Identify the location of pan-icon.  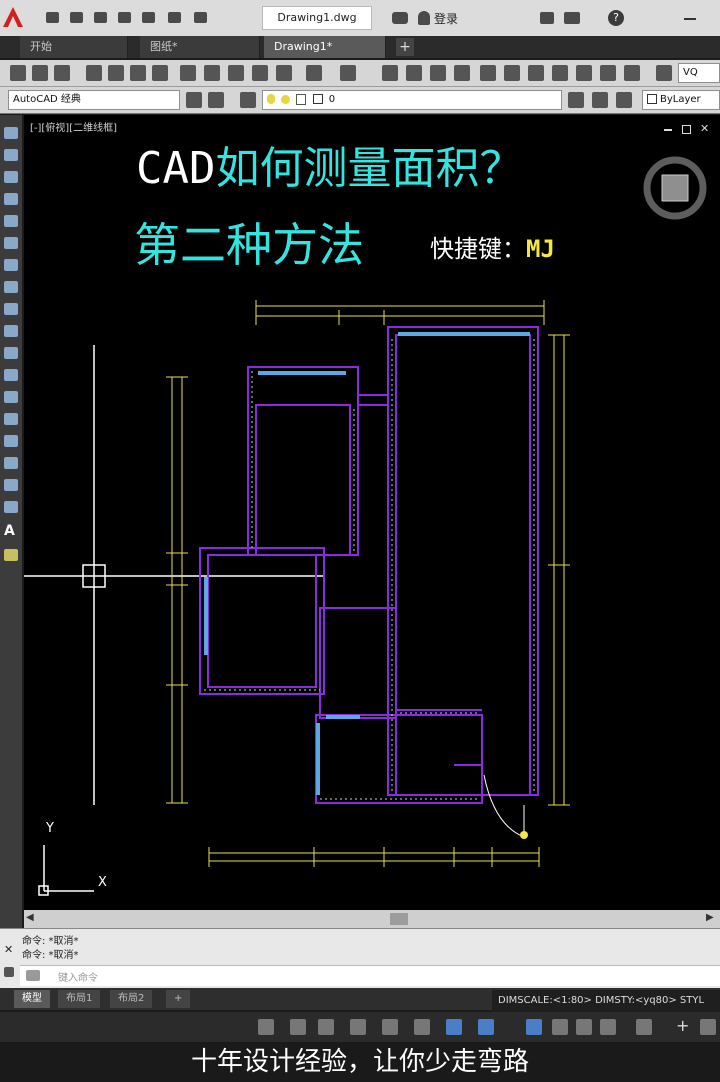
(390, 73).